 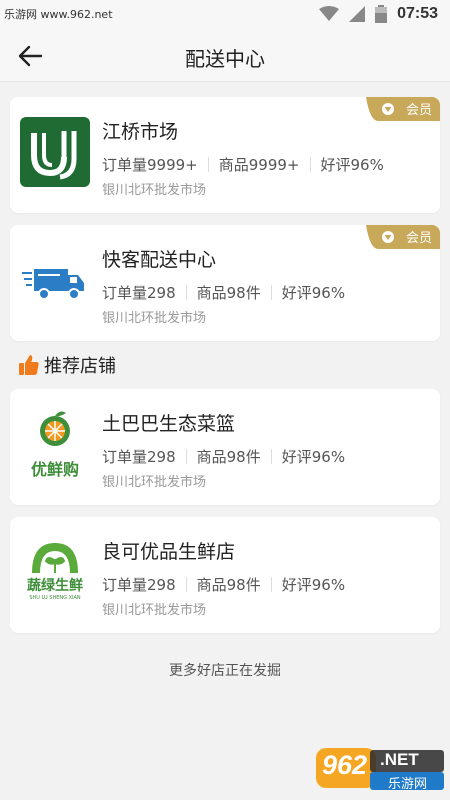 I want to click on status-bar: 乐游网 www.962.net 07:53, so click(x=225, y=15).